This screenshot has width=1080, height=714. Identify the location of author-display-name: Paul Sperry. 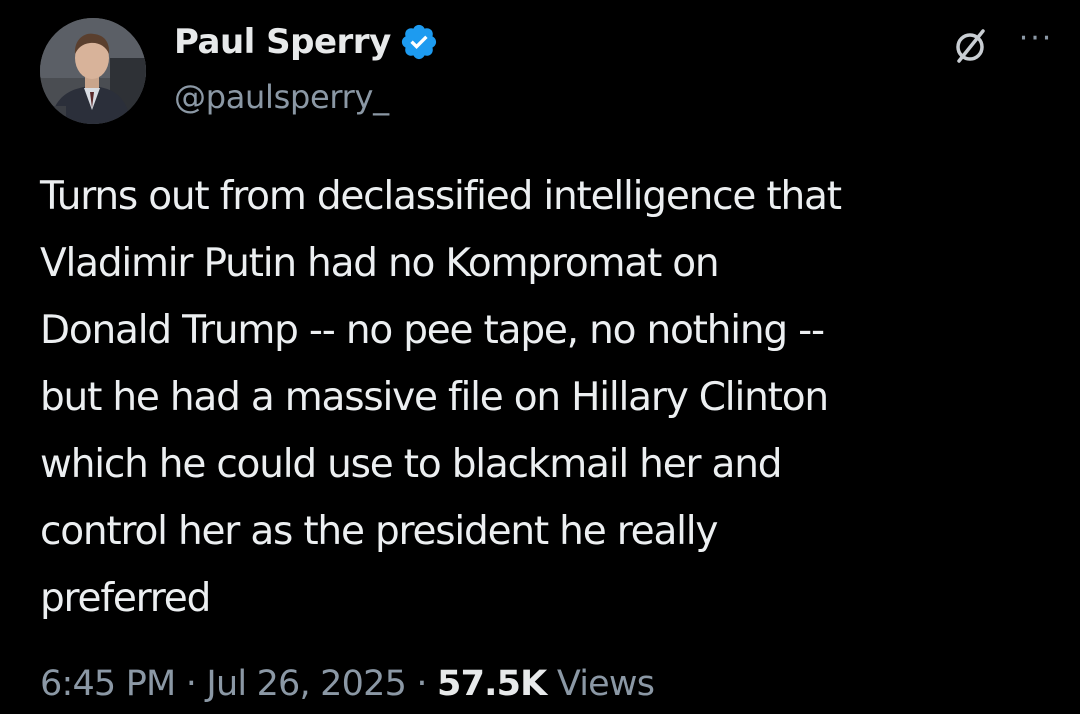
(282, 42).